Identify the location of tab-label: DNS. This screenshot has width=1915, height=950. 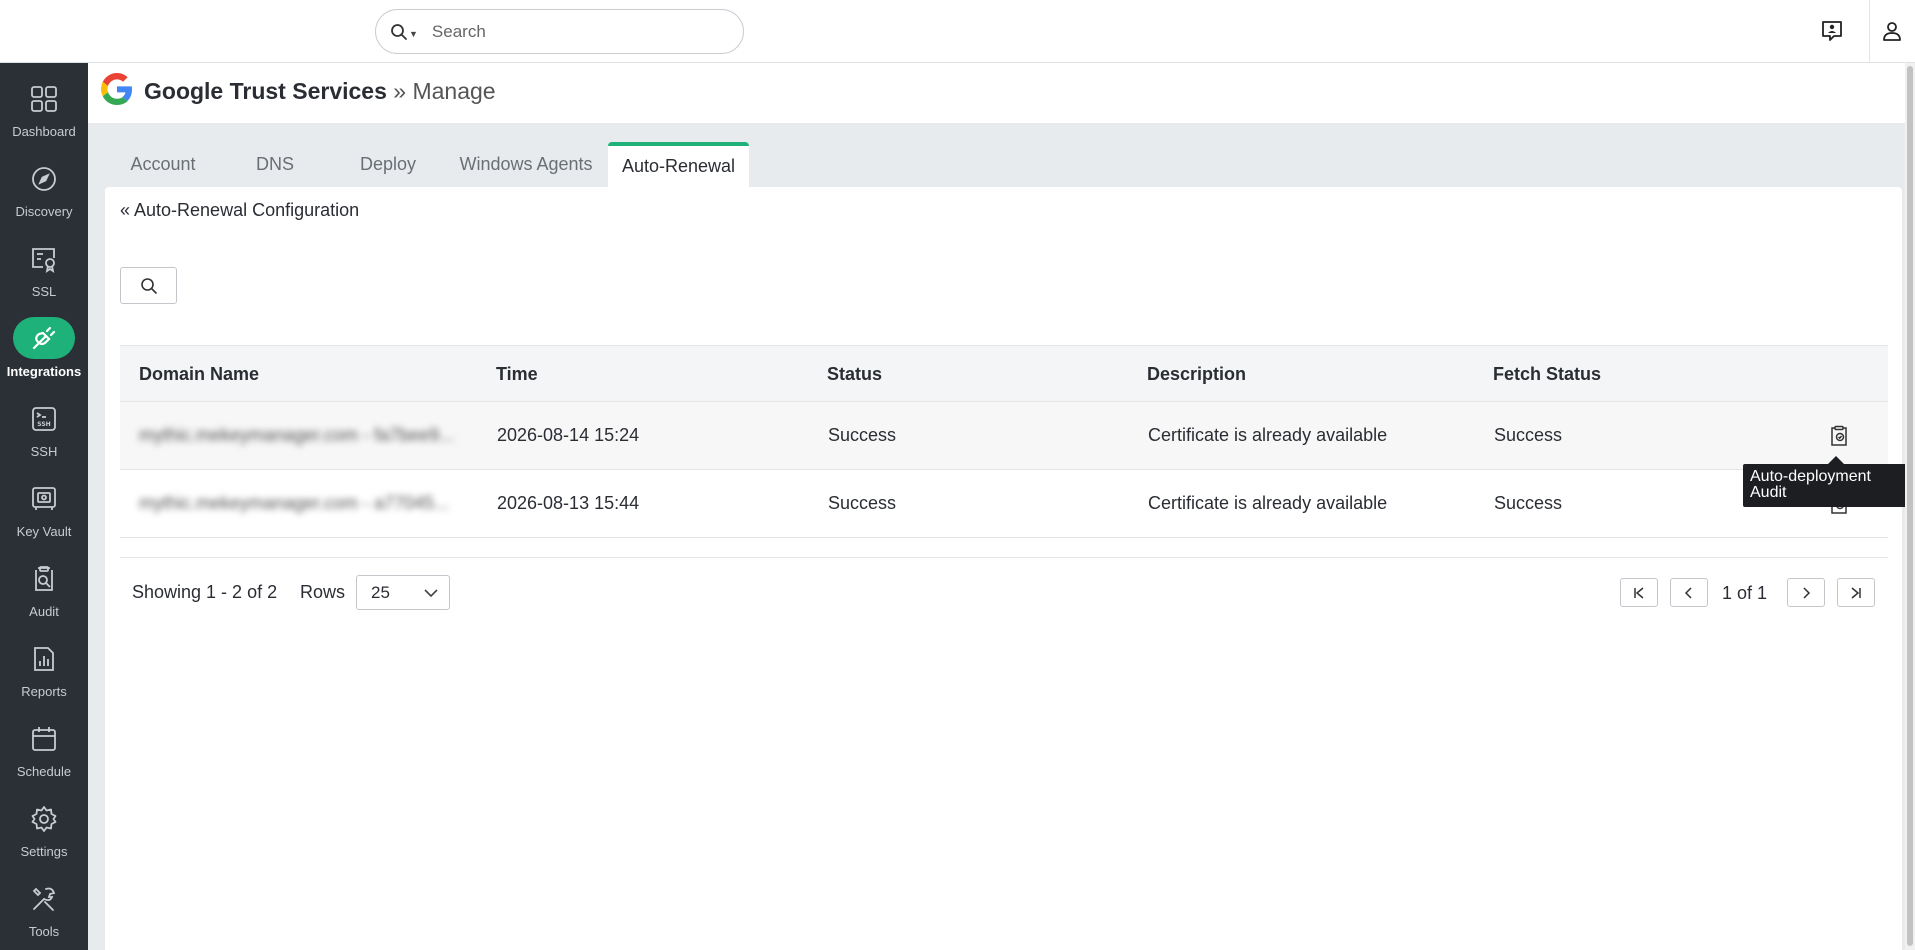
(274, 164).